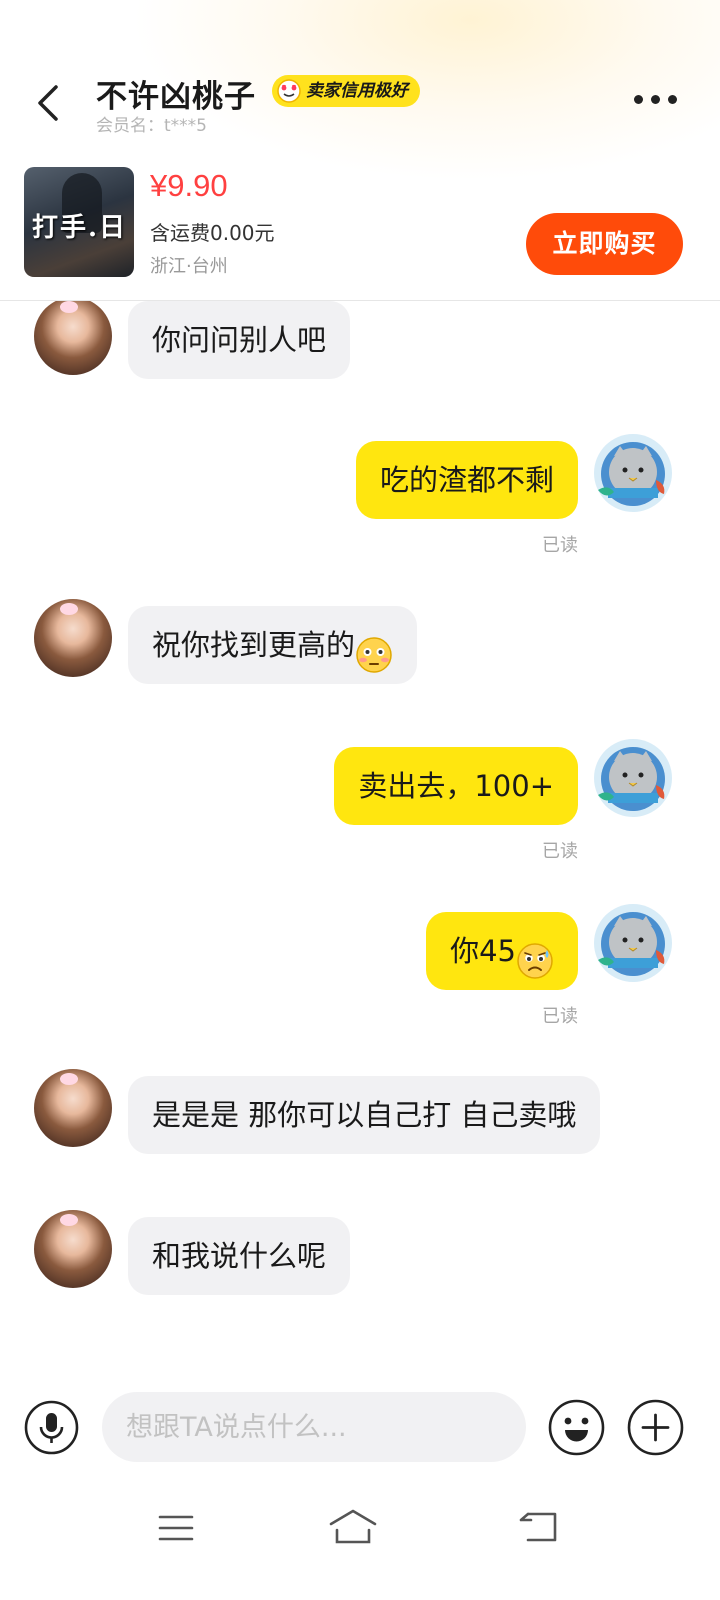 The image size is (720, 1600). I want to click on chat-input-bar, so click(360, 1427).